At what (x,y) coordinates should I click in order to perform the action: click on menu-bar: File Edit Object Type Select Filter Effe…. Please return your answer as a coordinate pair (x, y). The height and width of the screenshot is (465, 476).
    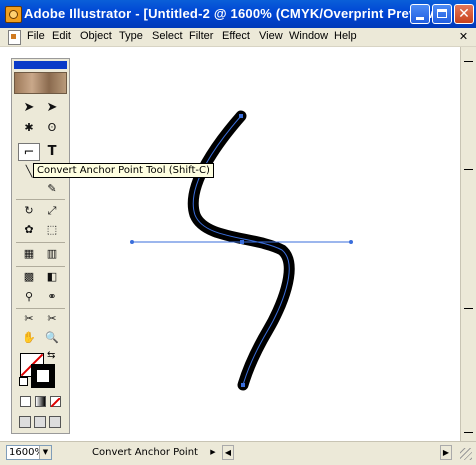
    Looking at the image, I should click on (238, 37).